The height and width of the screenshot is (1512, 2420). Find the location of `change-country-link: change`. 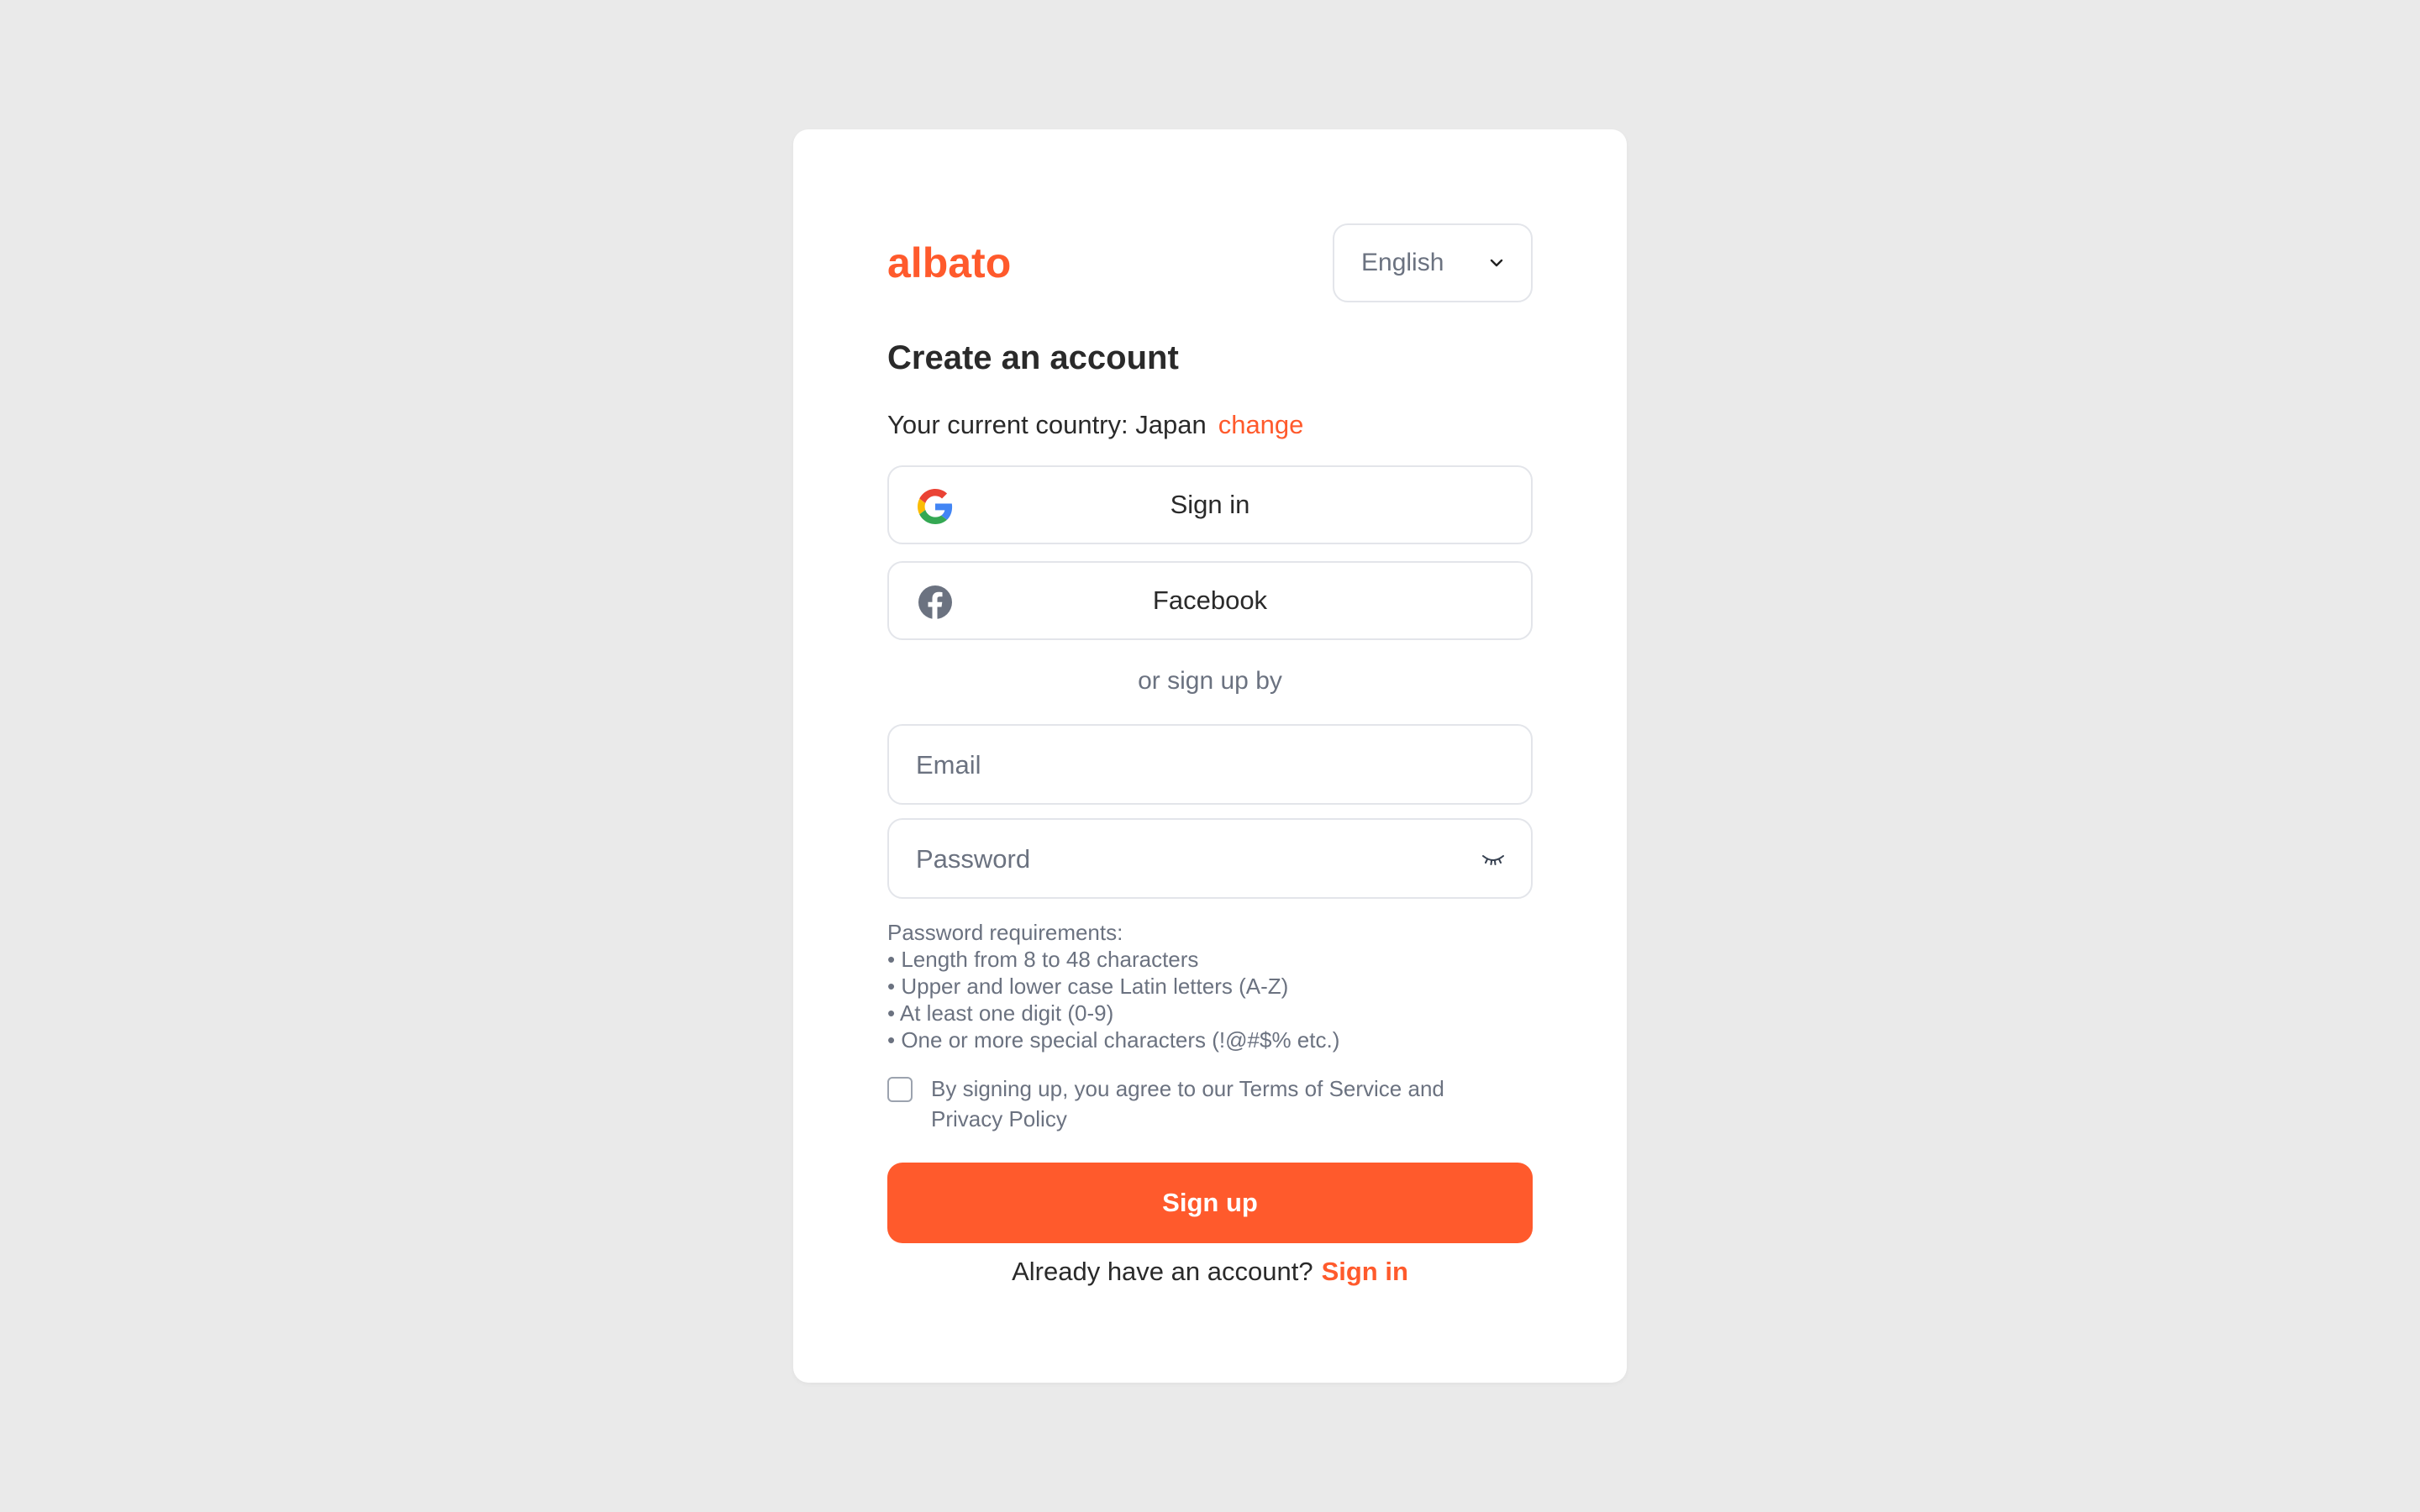

change-country-link: change is located at coordinates (1261, 425).